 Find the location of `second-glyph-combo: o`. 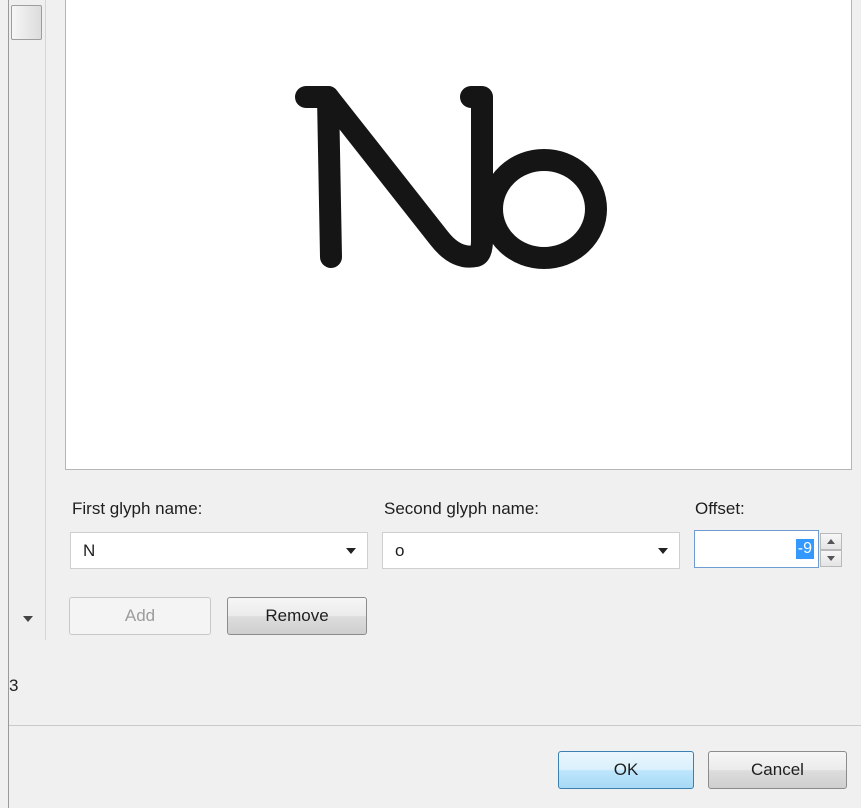

second-glyph-combo: o is located at coordinates (531, 550).